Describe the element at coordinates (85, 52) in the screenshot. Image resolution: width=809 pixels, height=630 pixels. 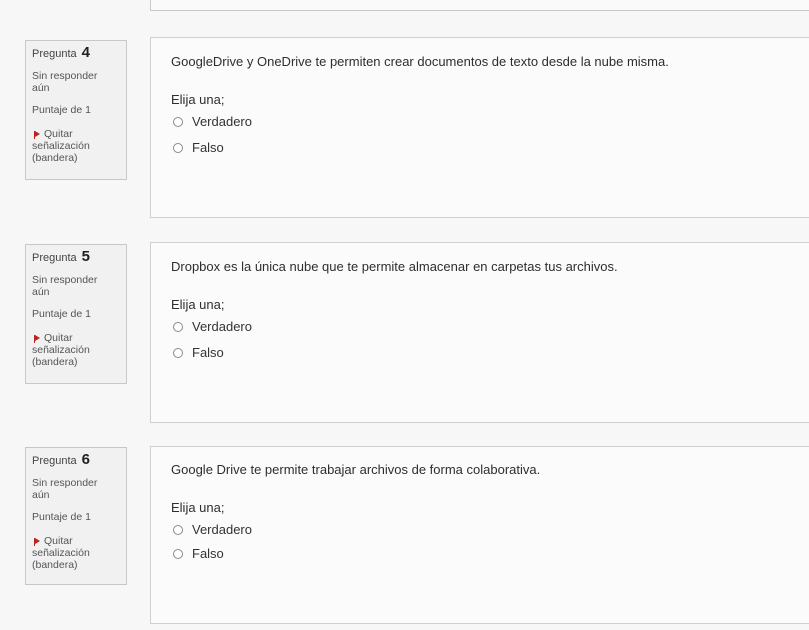
I see `question-number: 4` at that location.